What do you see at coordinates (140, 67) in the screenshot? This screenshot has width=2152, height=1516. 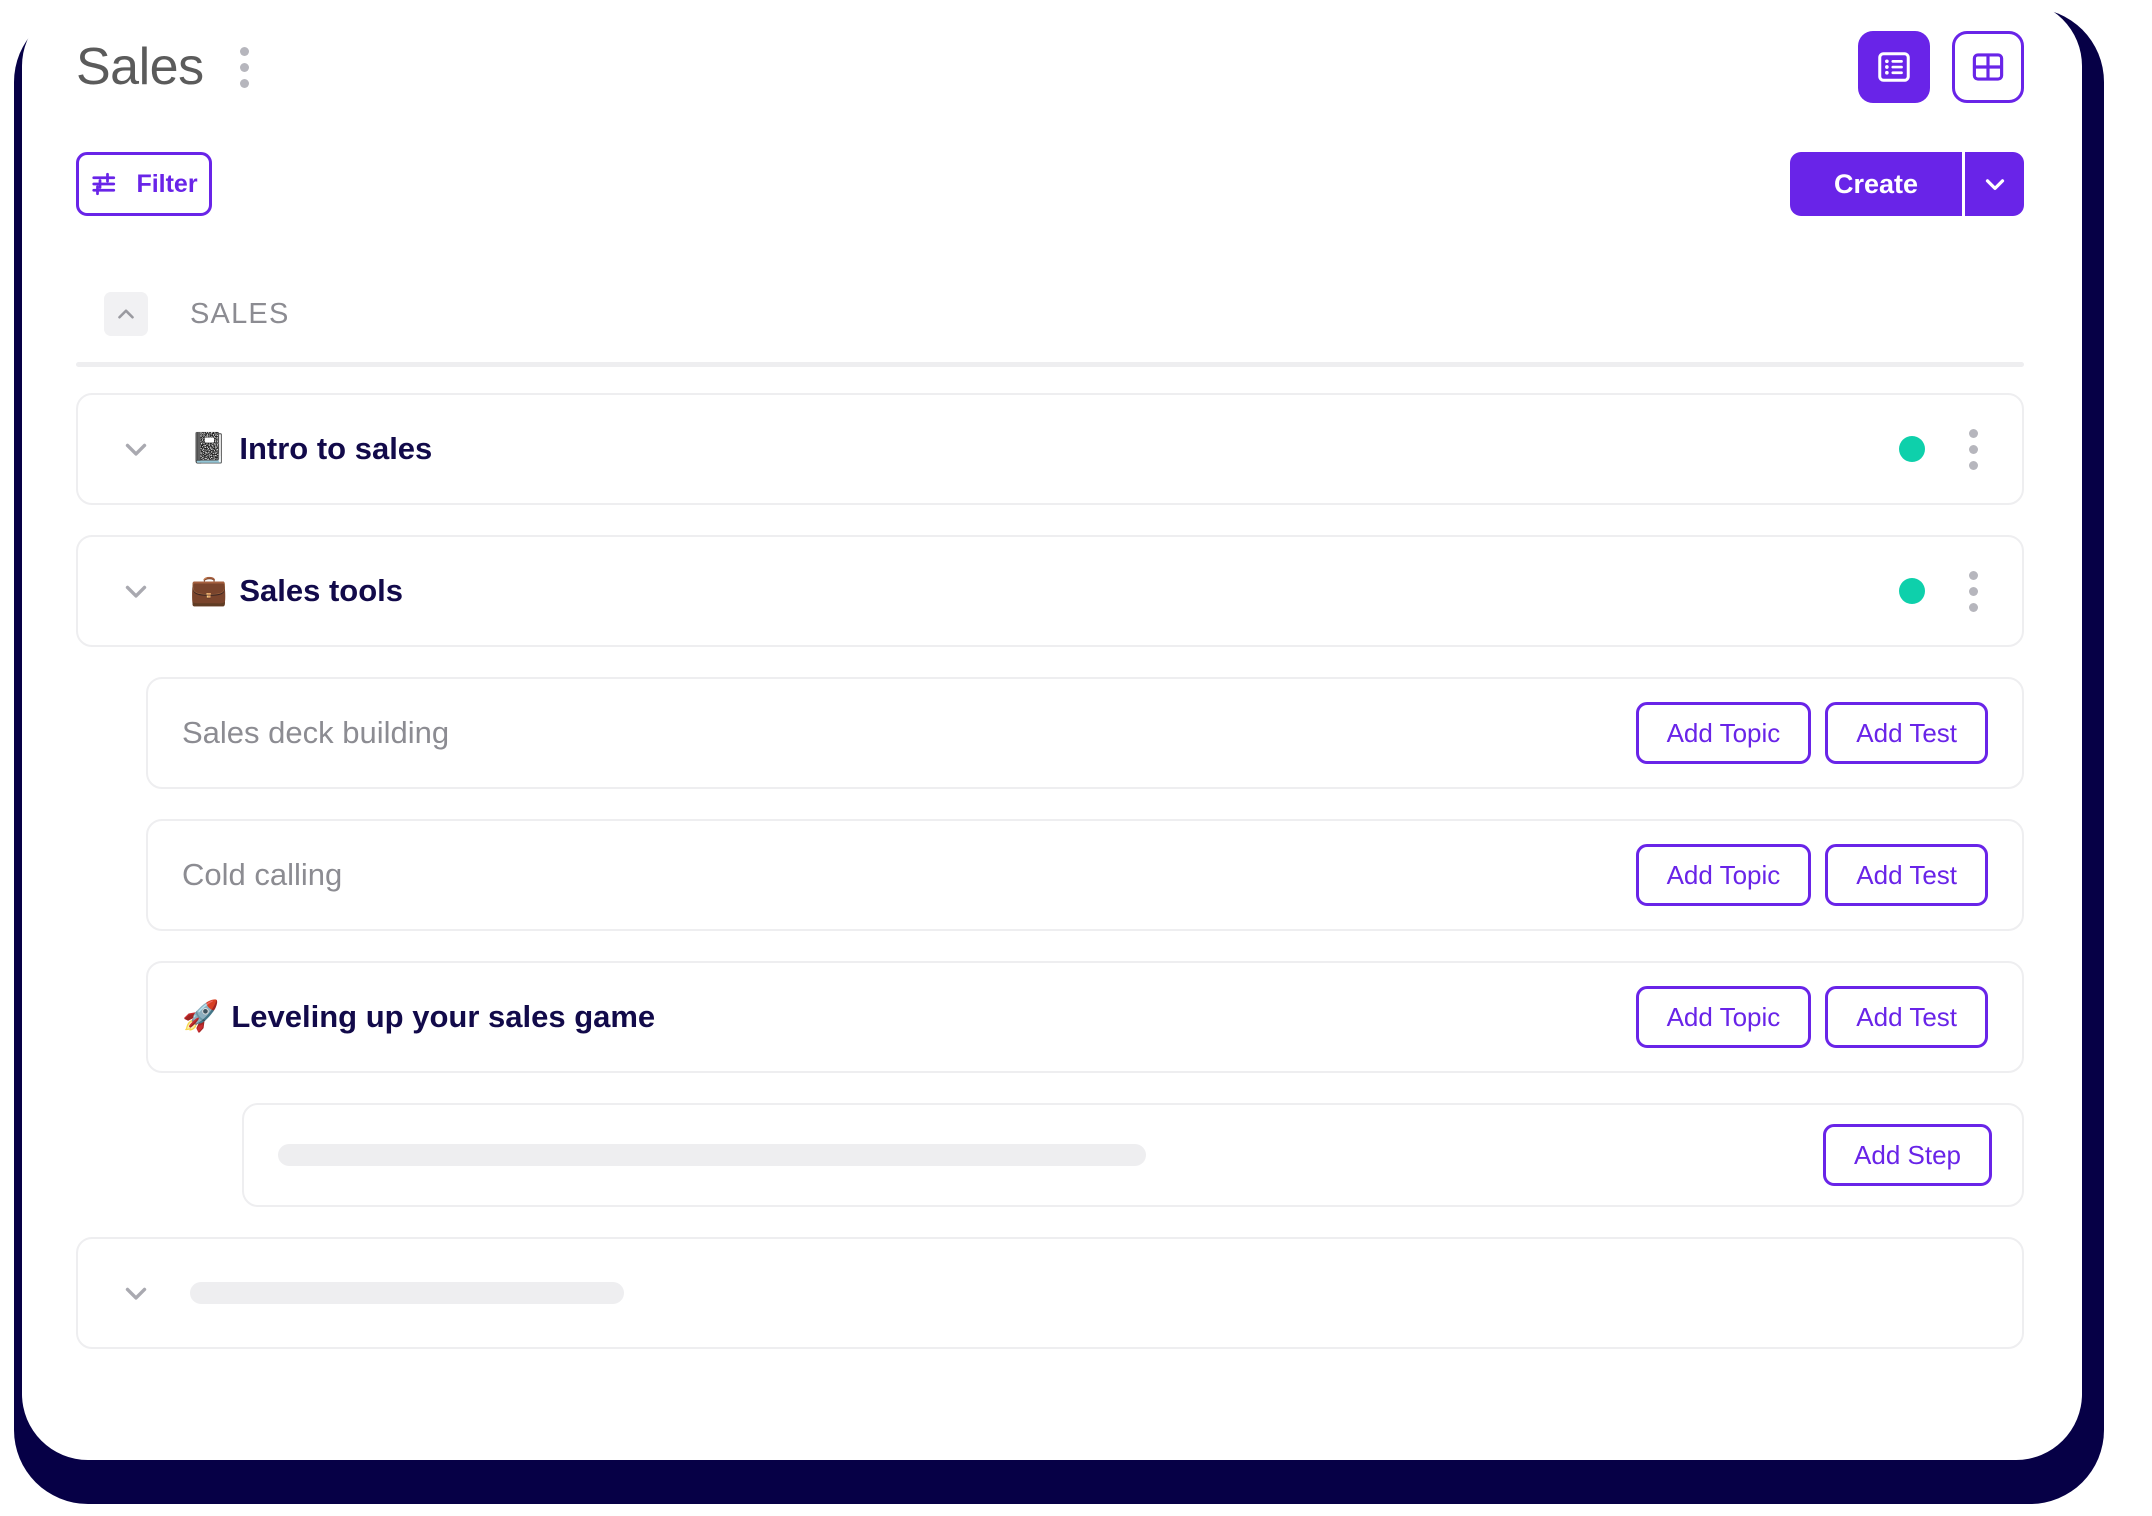 I see `page-title: Sales` at bounding box center [140, 67].